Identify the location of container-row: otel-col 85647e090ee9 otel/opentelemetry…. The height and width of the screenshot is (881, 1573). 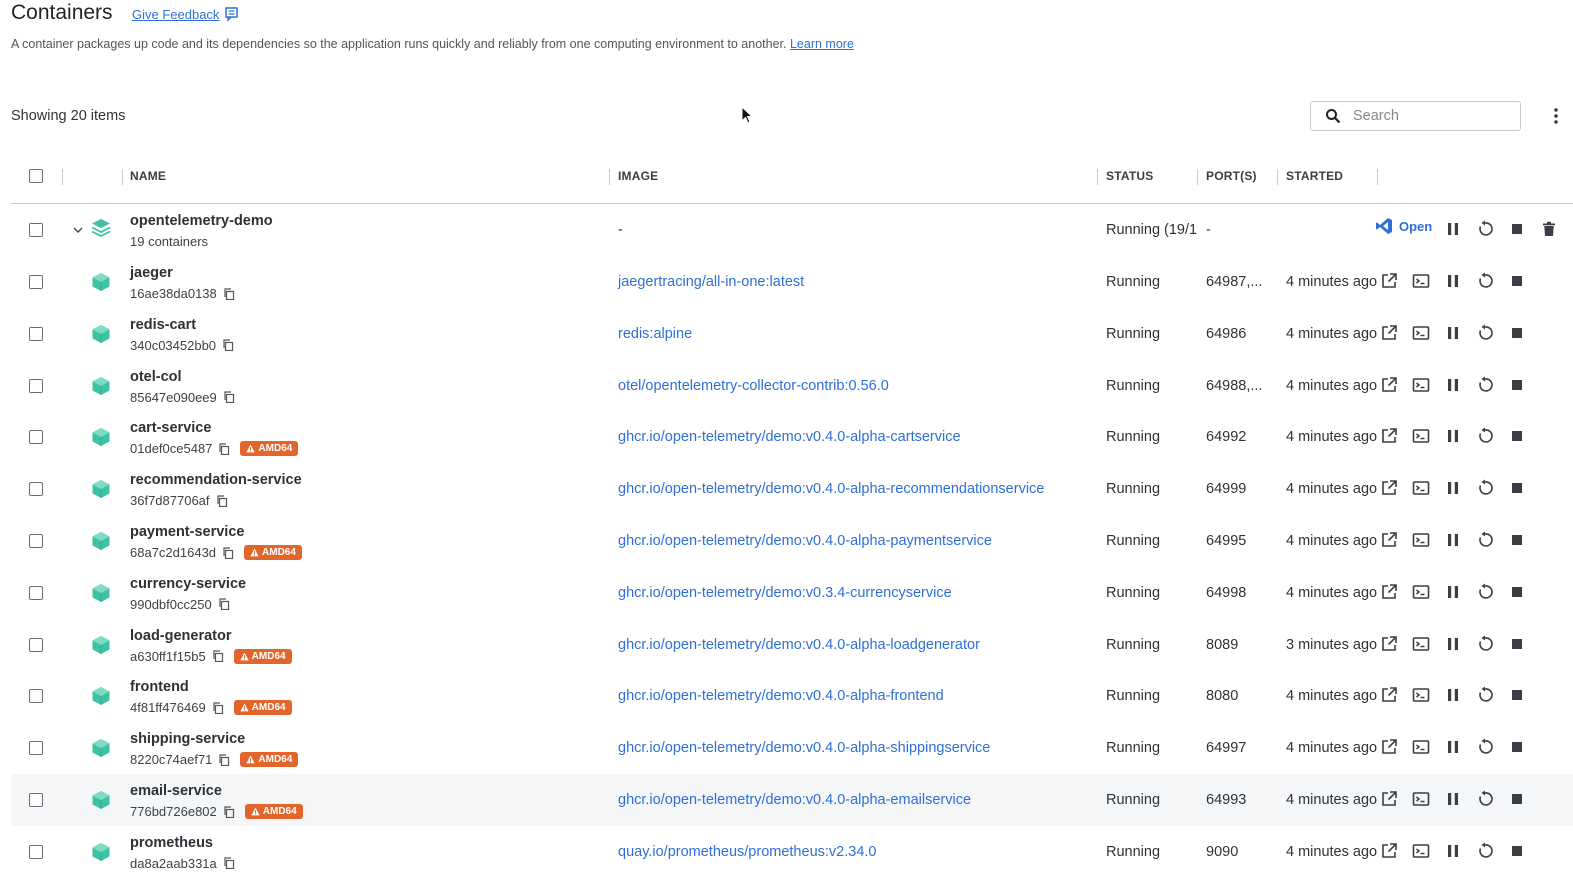
(792, 386).